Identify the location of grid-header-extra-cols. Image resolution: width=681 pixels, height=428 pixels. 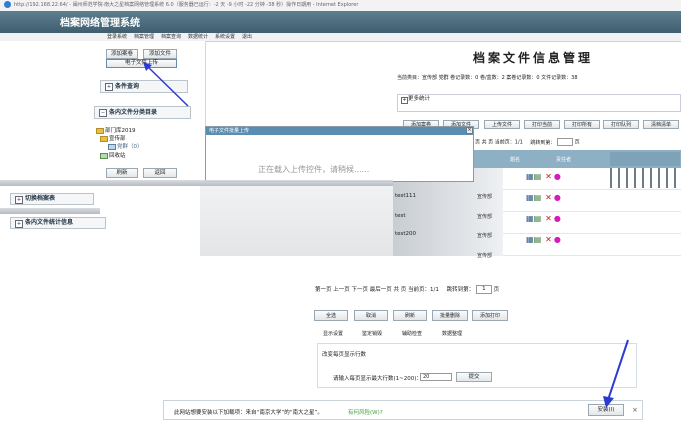
(645, 159).